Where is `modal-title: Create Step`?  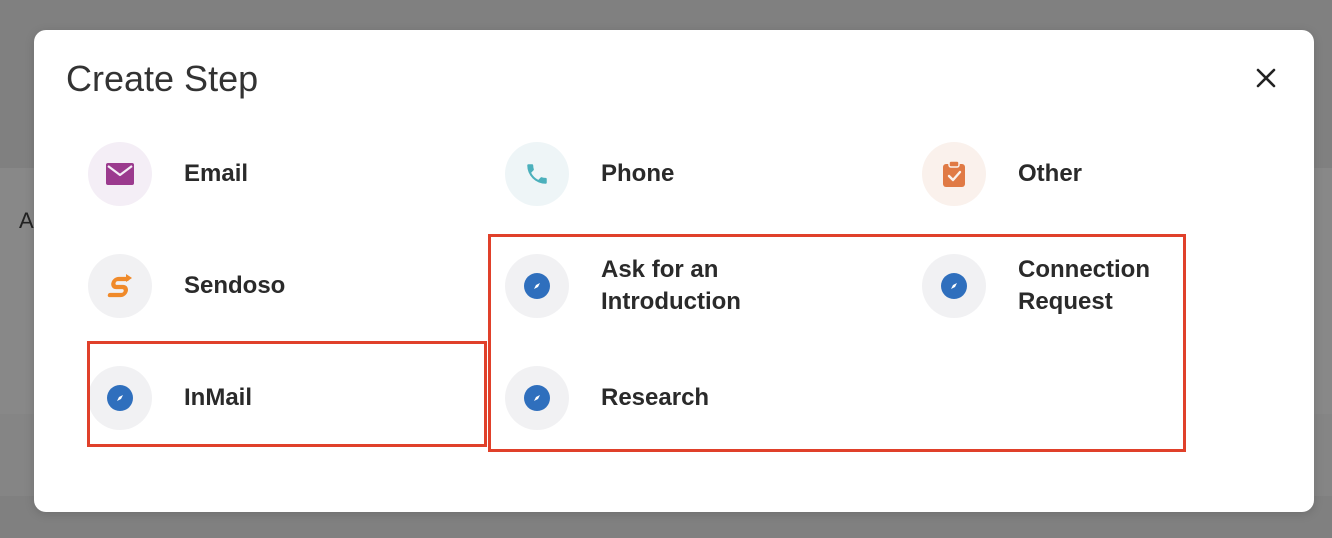 modal-title: Create Step is located at coordinates (162, 78).